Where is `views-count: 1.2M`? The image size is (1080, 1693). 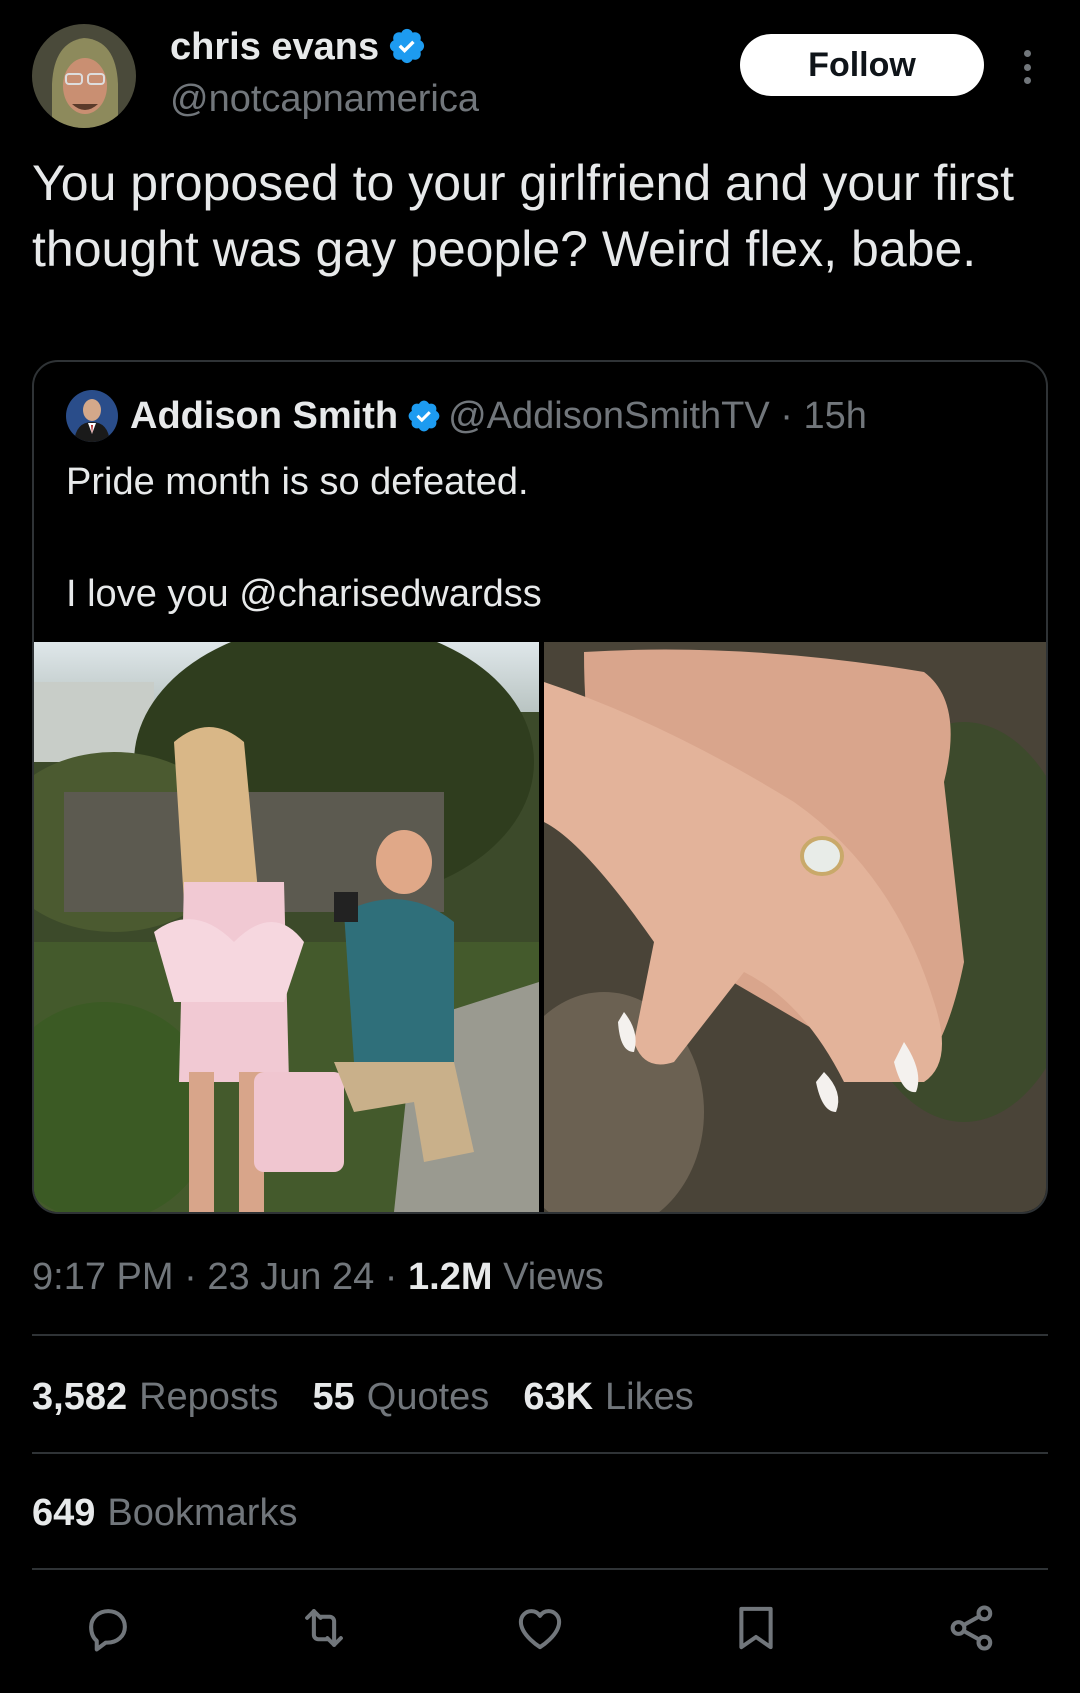
views-count: 1.2M is located at coordinates (450, 1277).